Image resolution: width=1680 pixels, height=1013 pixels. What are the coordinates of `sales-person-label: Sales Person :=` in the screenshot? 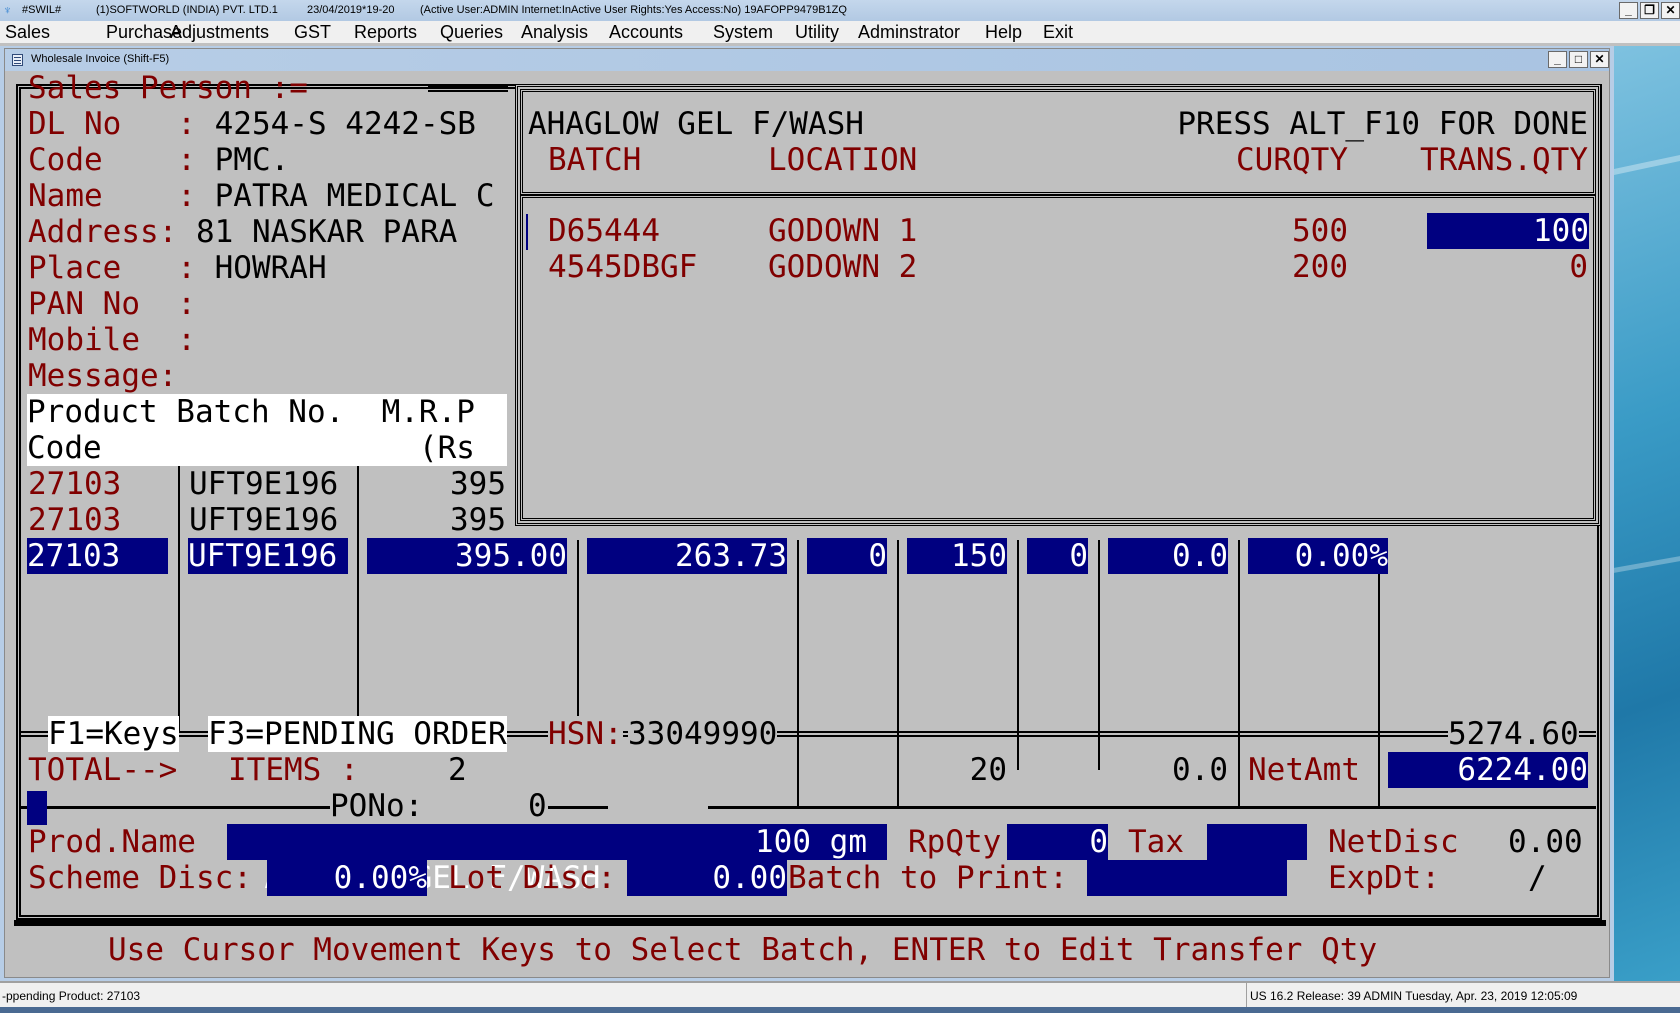 It's located at (168, 88).